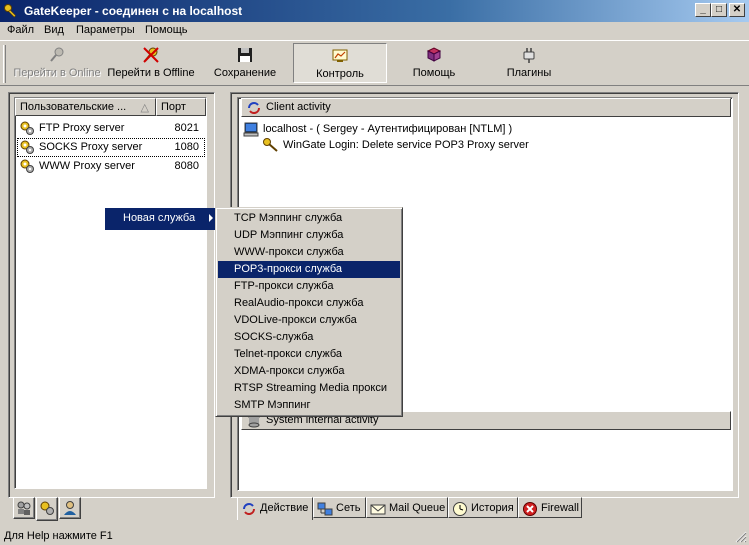 Image resolution: width=749 pixels, height=545 pixels. I want to click on menu-file: Файл, so click(20, 30).